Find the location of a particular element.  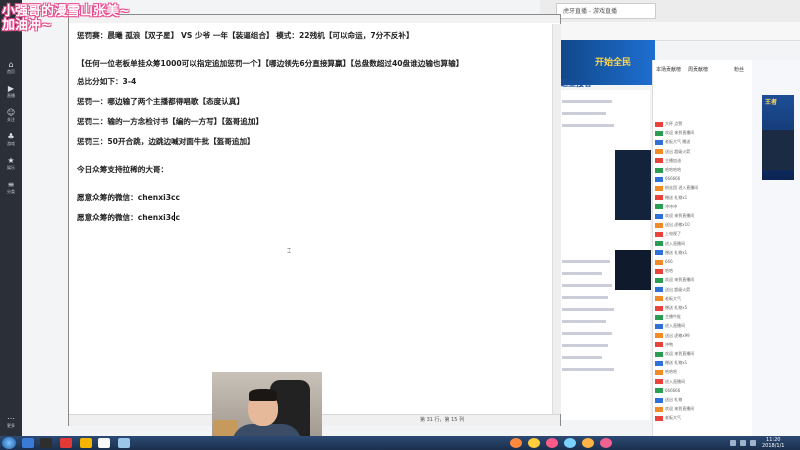

chat-message-text: 哈哈 is located at coordinates (669, 271).